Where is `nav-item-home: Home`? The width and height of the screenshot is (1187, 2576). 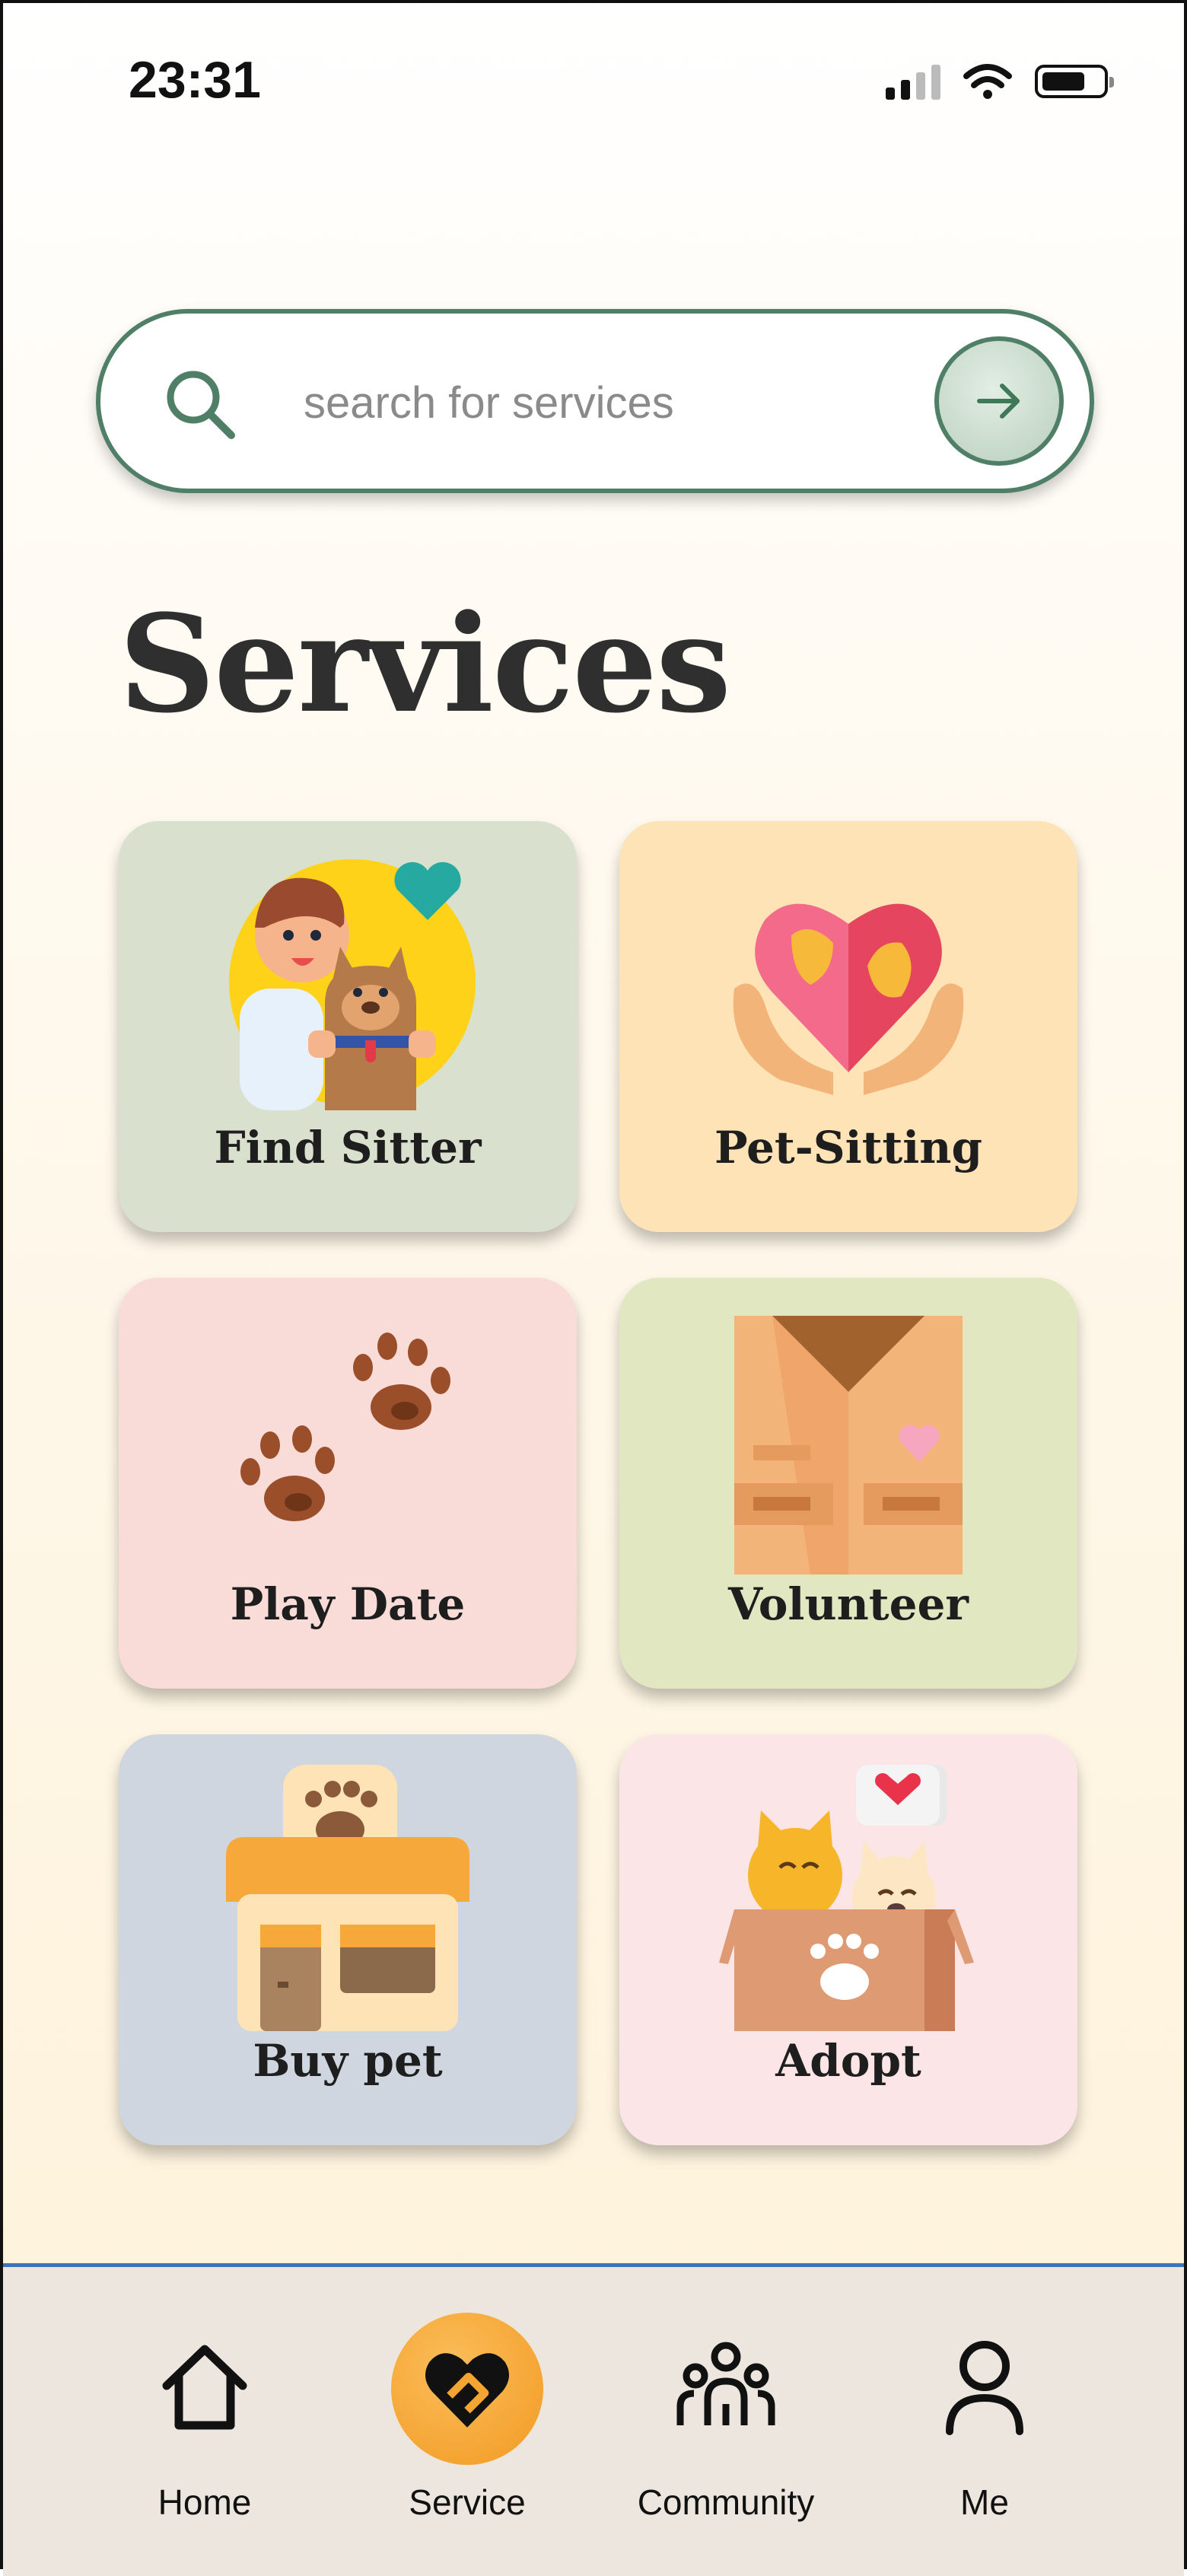
nav-item-home: Home is located at coordinates (204, 2421).